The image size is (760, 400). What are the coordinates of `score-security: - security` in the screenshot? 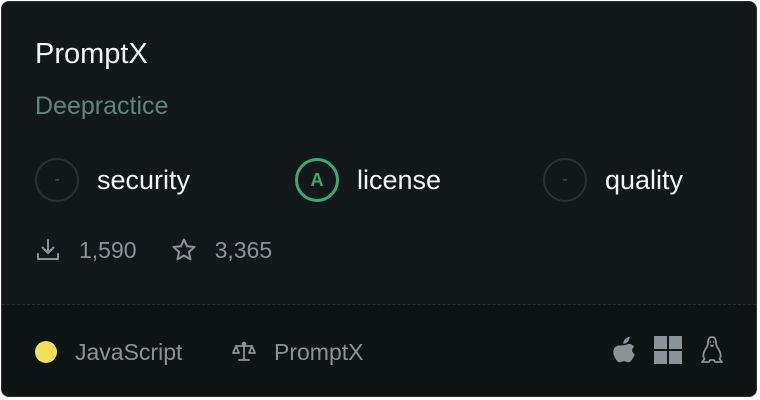 It's located at (112, 180).